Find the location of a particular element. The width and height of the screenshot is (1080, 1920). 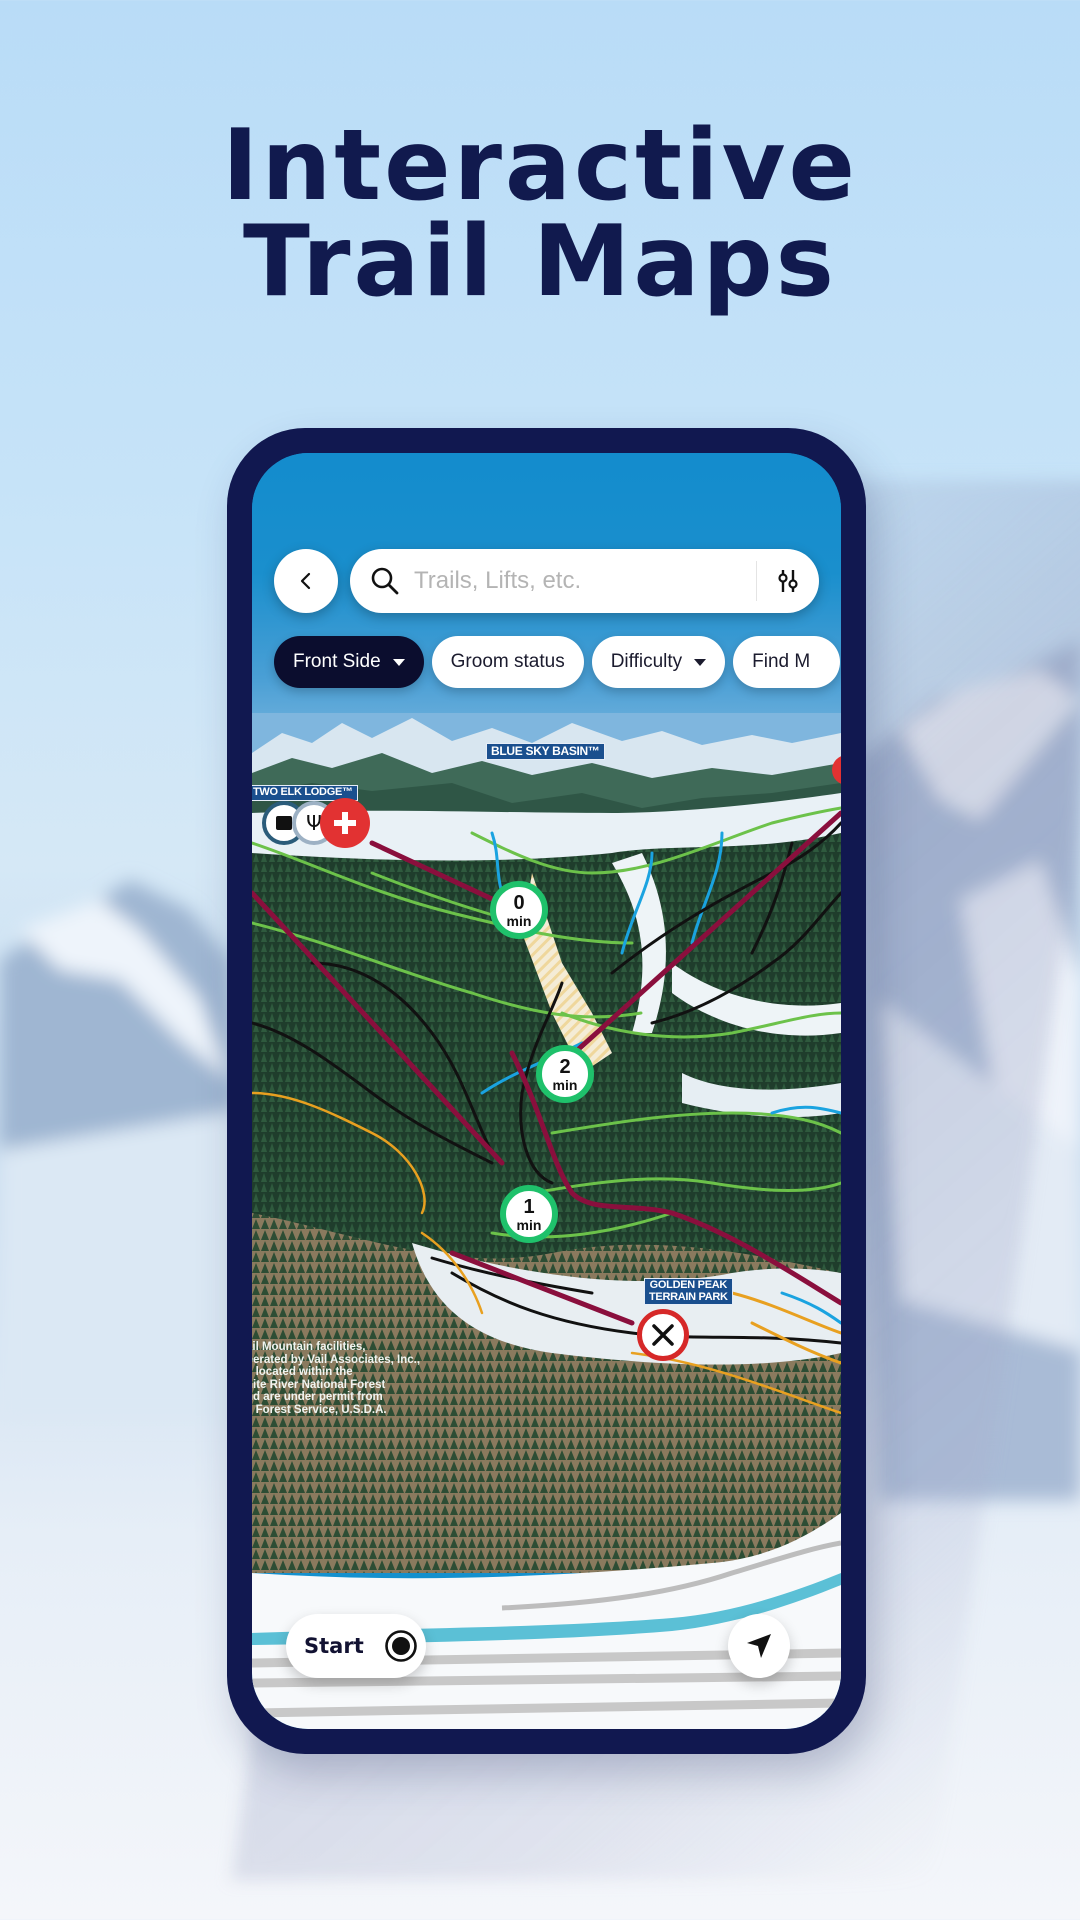

first-aid-poi is located at coordinates (345, 823).